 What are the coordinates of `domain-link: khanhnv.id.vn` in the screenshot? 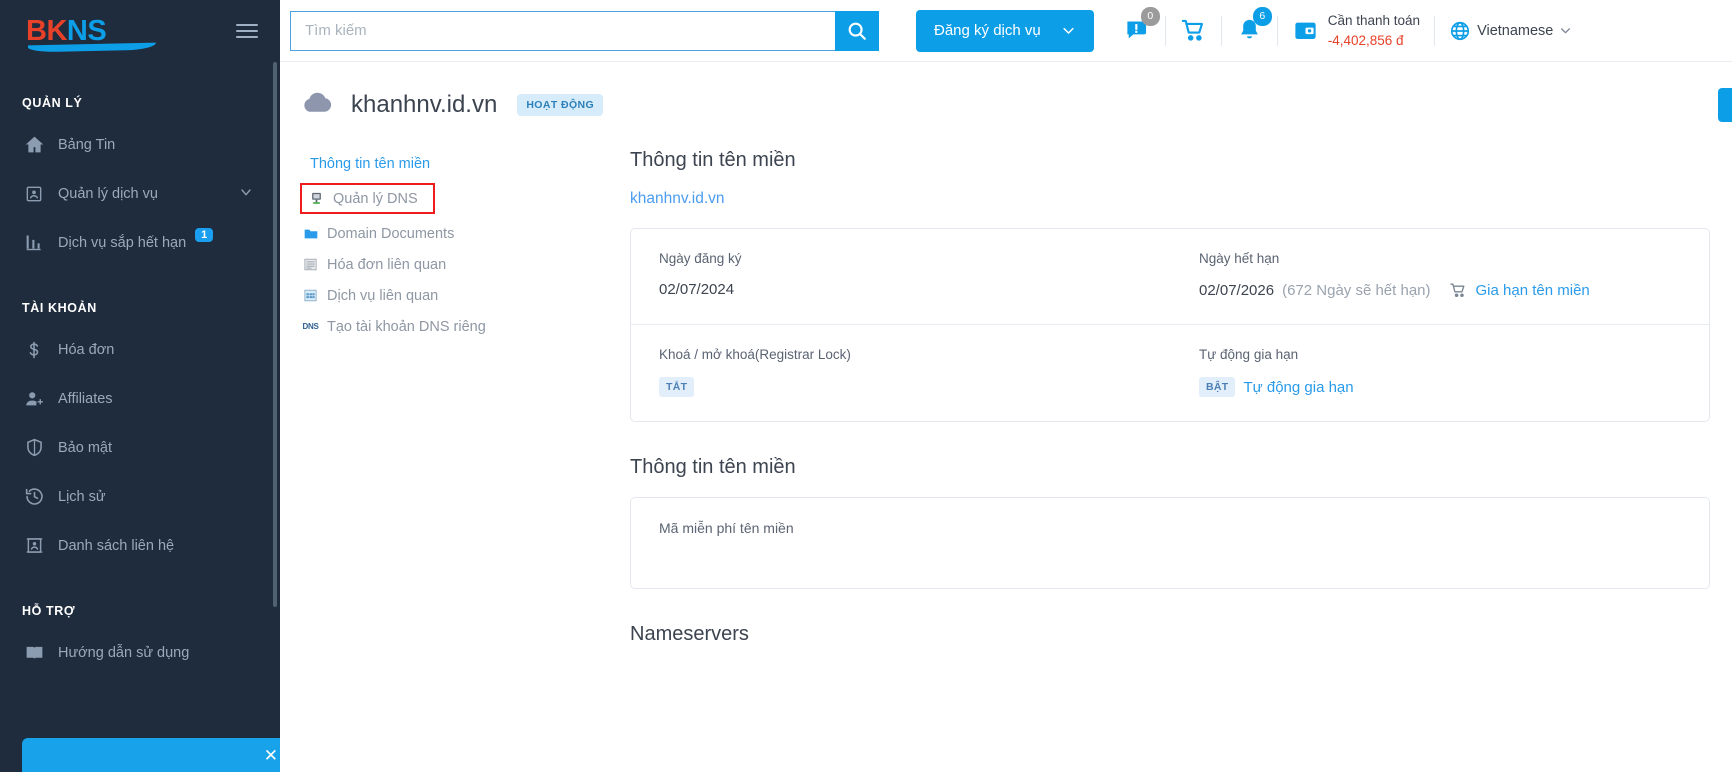 It's located at (677, 199).